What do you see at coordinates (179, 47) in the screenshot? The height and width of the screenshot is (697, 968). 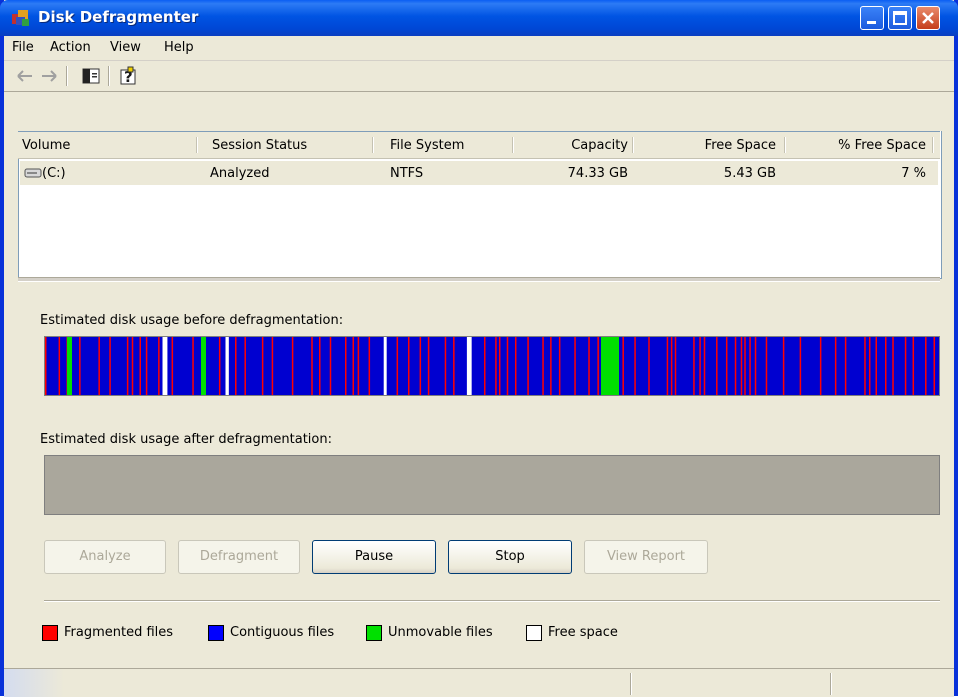 I see `menu-help: Help` at bounding box center [179, 47].